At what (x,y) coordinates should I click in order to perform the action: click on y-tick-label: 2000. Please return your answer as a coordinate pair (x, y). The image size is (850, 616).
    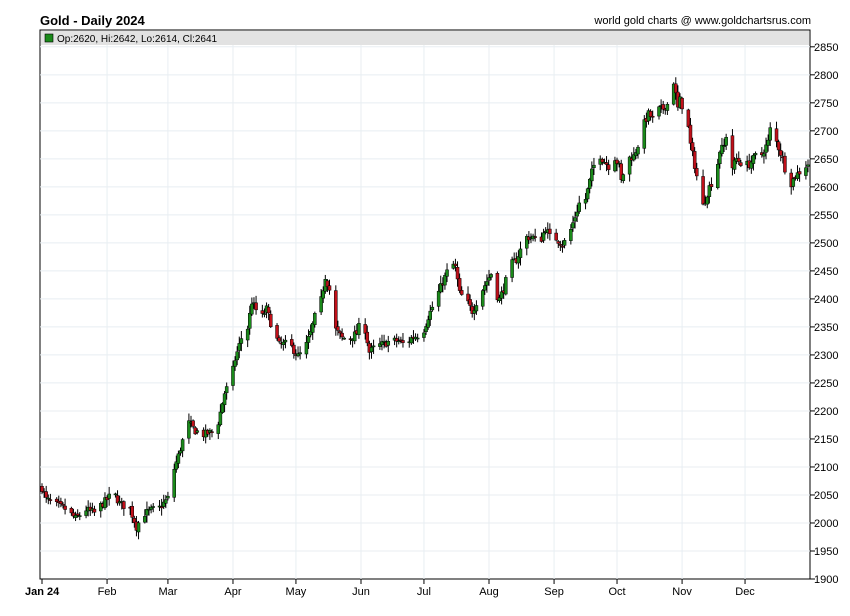
    Looking at the image, I should click on (826, 524).